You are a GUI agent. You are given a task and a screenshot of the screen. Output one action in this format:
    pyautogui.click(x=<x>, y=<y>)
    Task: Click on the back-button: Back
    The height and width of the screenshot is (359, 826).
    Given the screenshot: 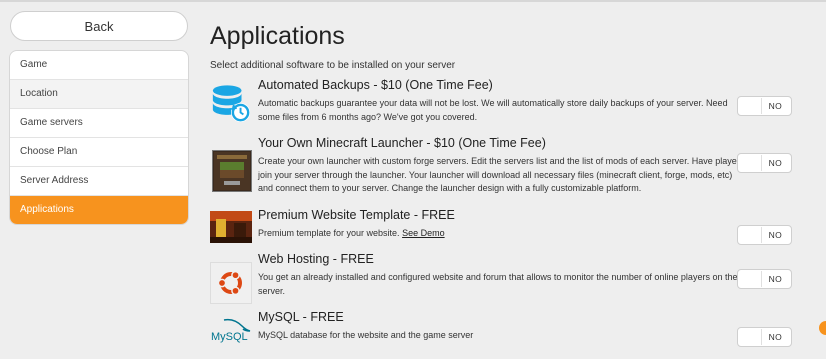 What is the action you would take?
    pyautogui.click(x=99, y=26)
    